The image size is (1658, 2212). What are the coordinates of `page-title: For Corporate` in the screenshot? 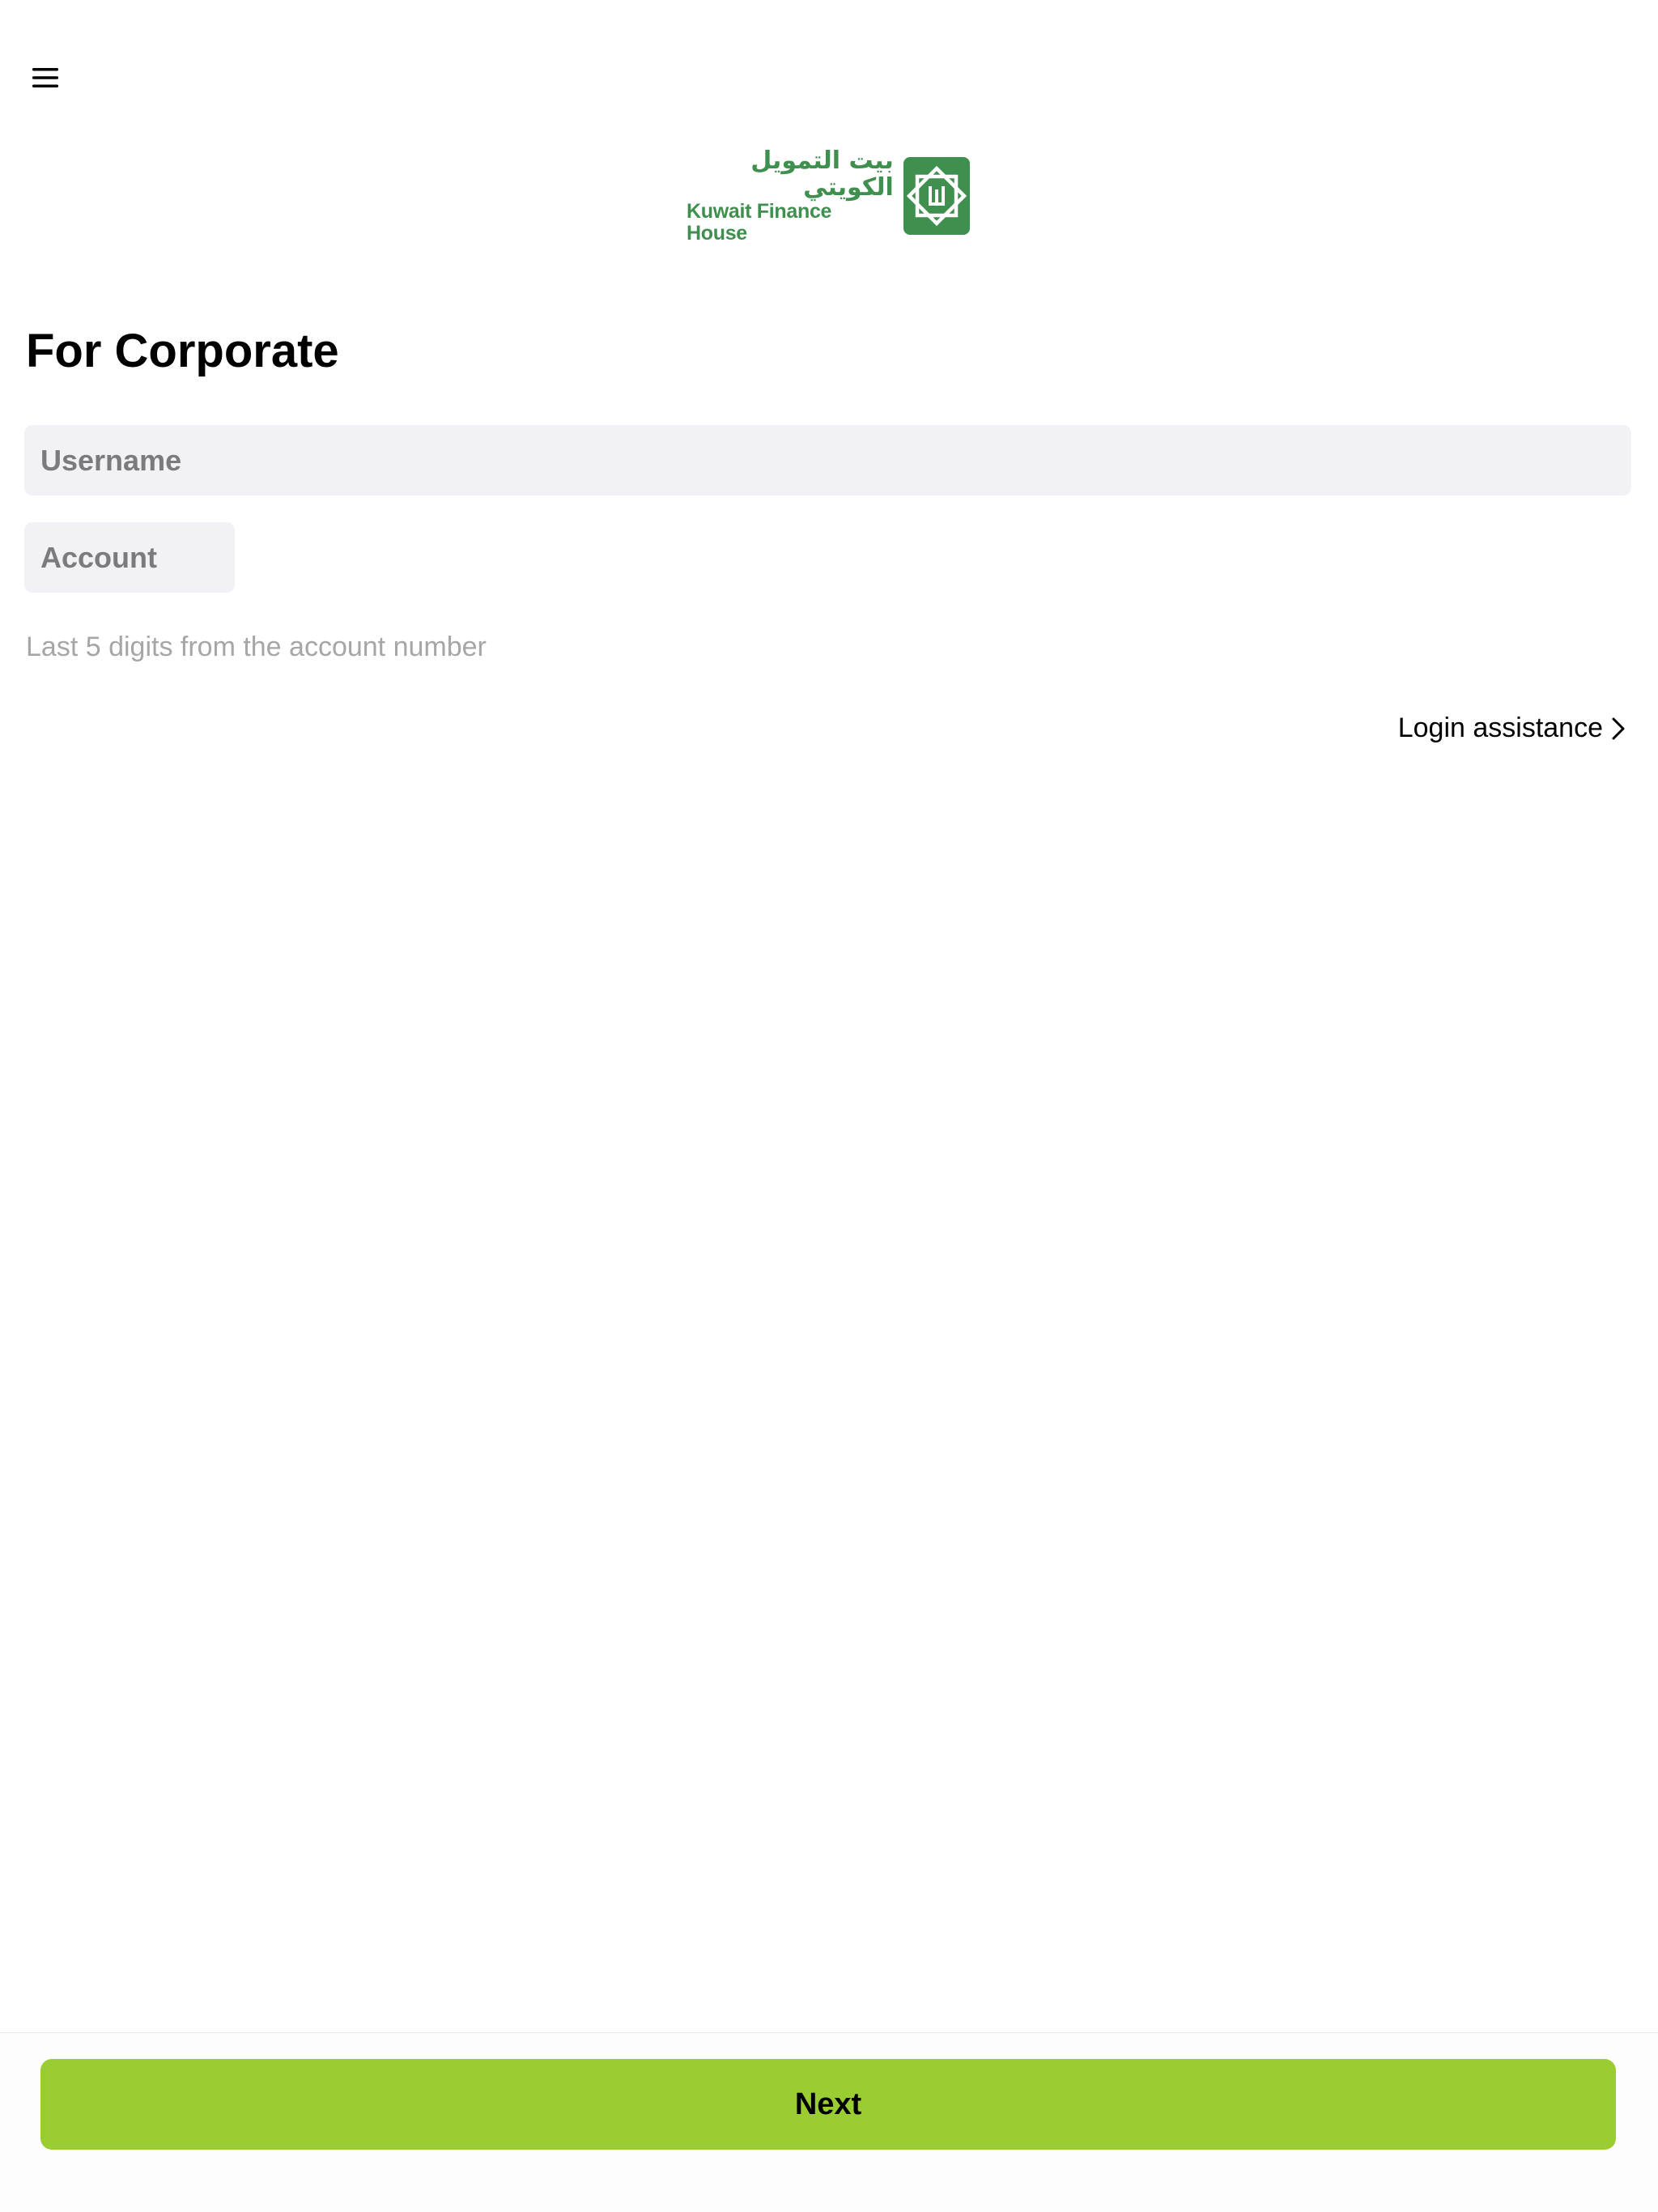 It's located at (182, 351).